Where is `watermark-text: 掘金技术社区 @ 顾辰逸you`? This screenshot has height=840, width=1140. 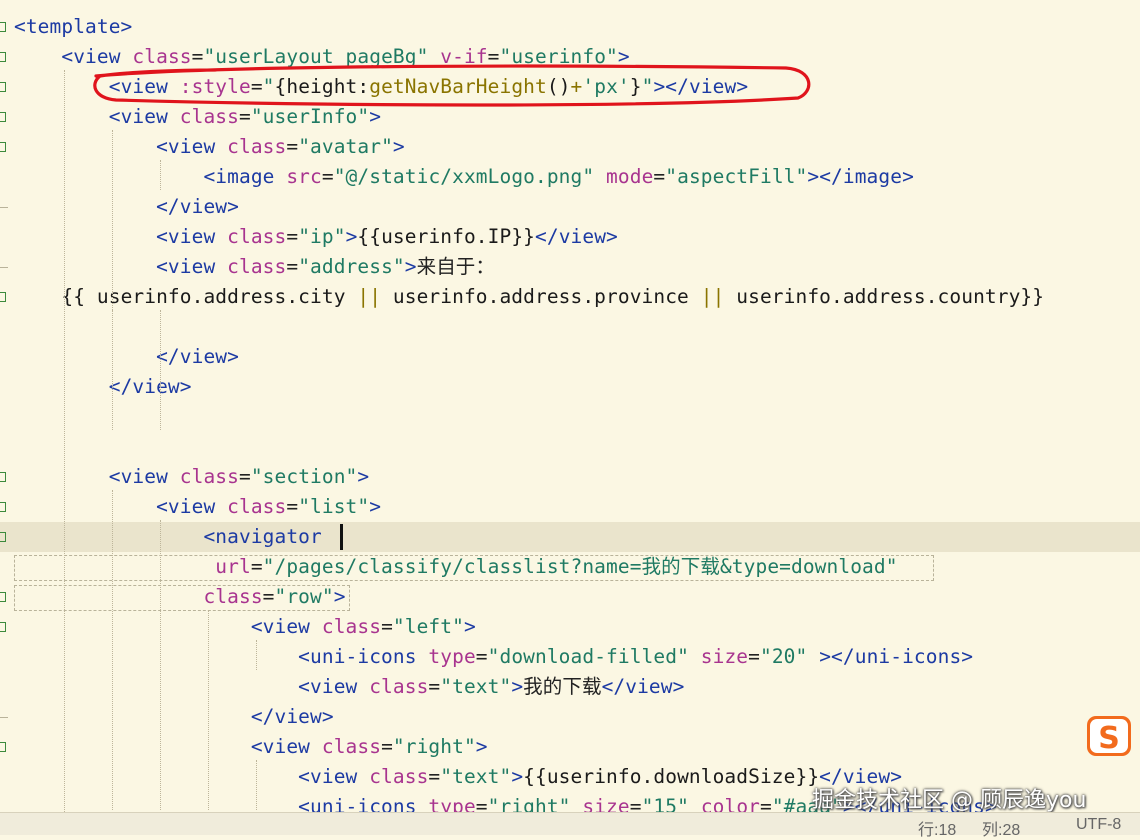 watermark-text: 掘金技术社区 @ 顾辰逸you is located at coordinates (949, 800).